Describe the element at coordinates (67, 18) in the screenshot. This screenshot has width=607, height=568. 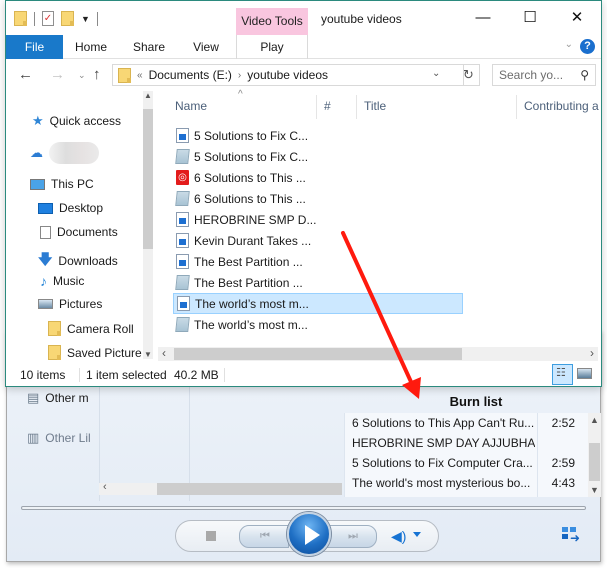
I see `new-folder-icon` at that location.